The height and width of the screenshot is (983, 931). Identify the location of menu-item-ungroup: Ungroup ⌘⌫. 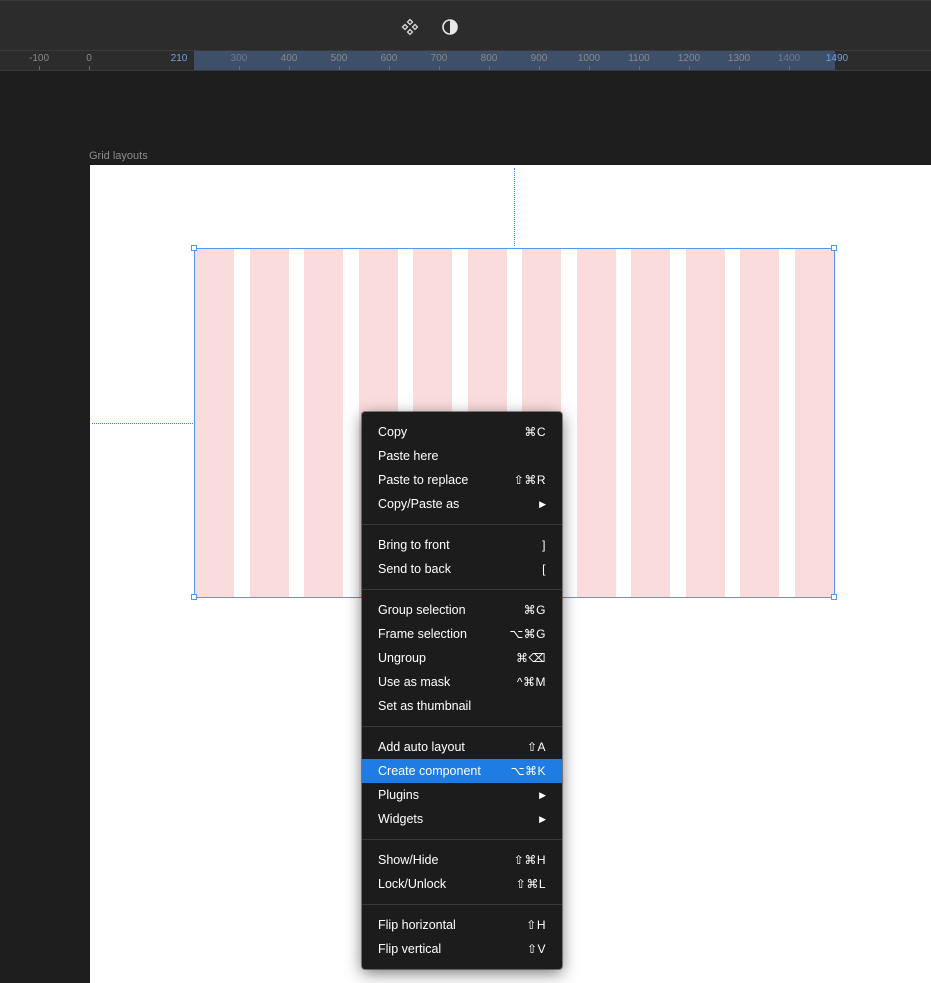
(462, 658).